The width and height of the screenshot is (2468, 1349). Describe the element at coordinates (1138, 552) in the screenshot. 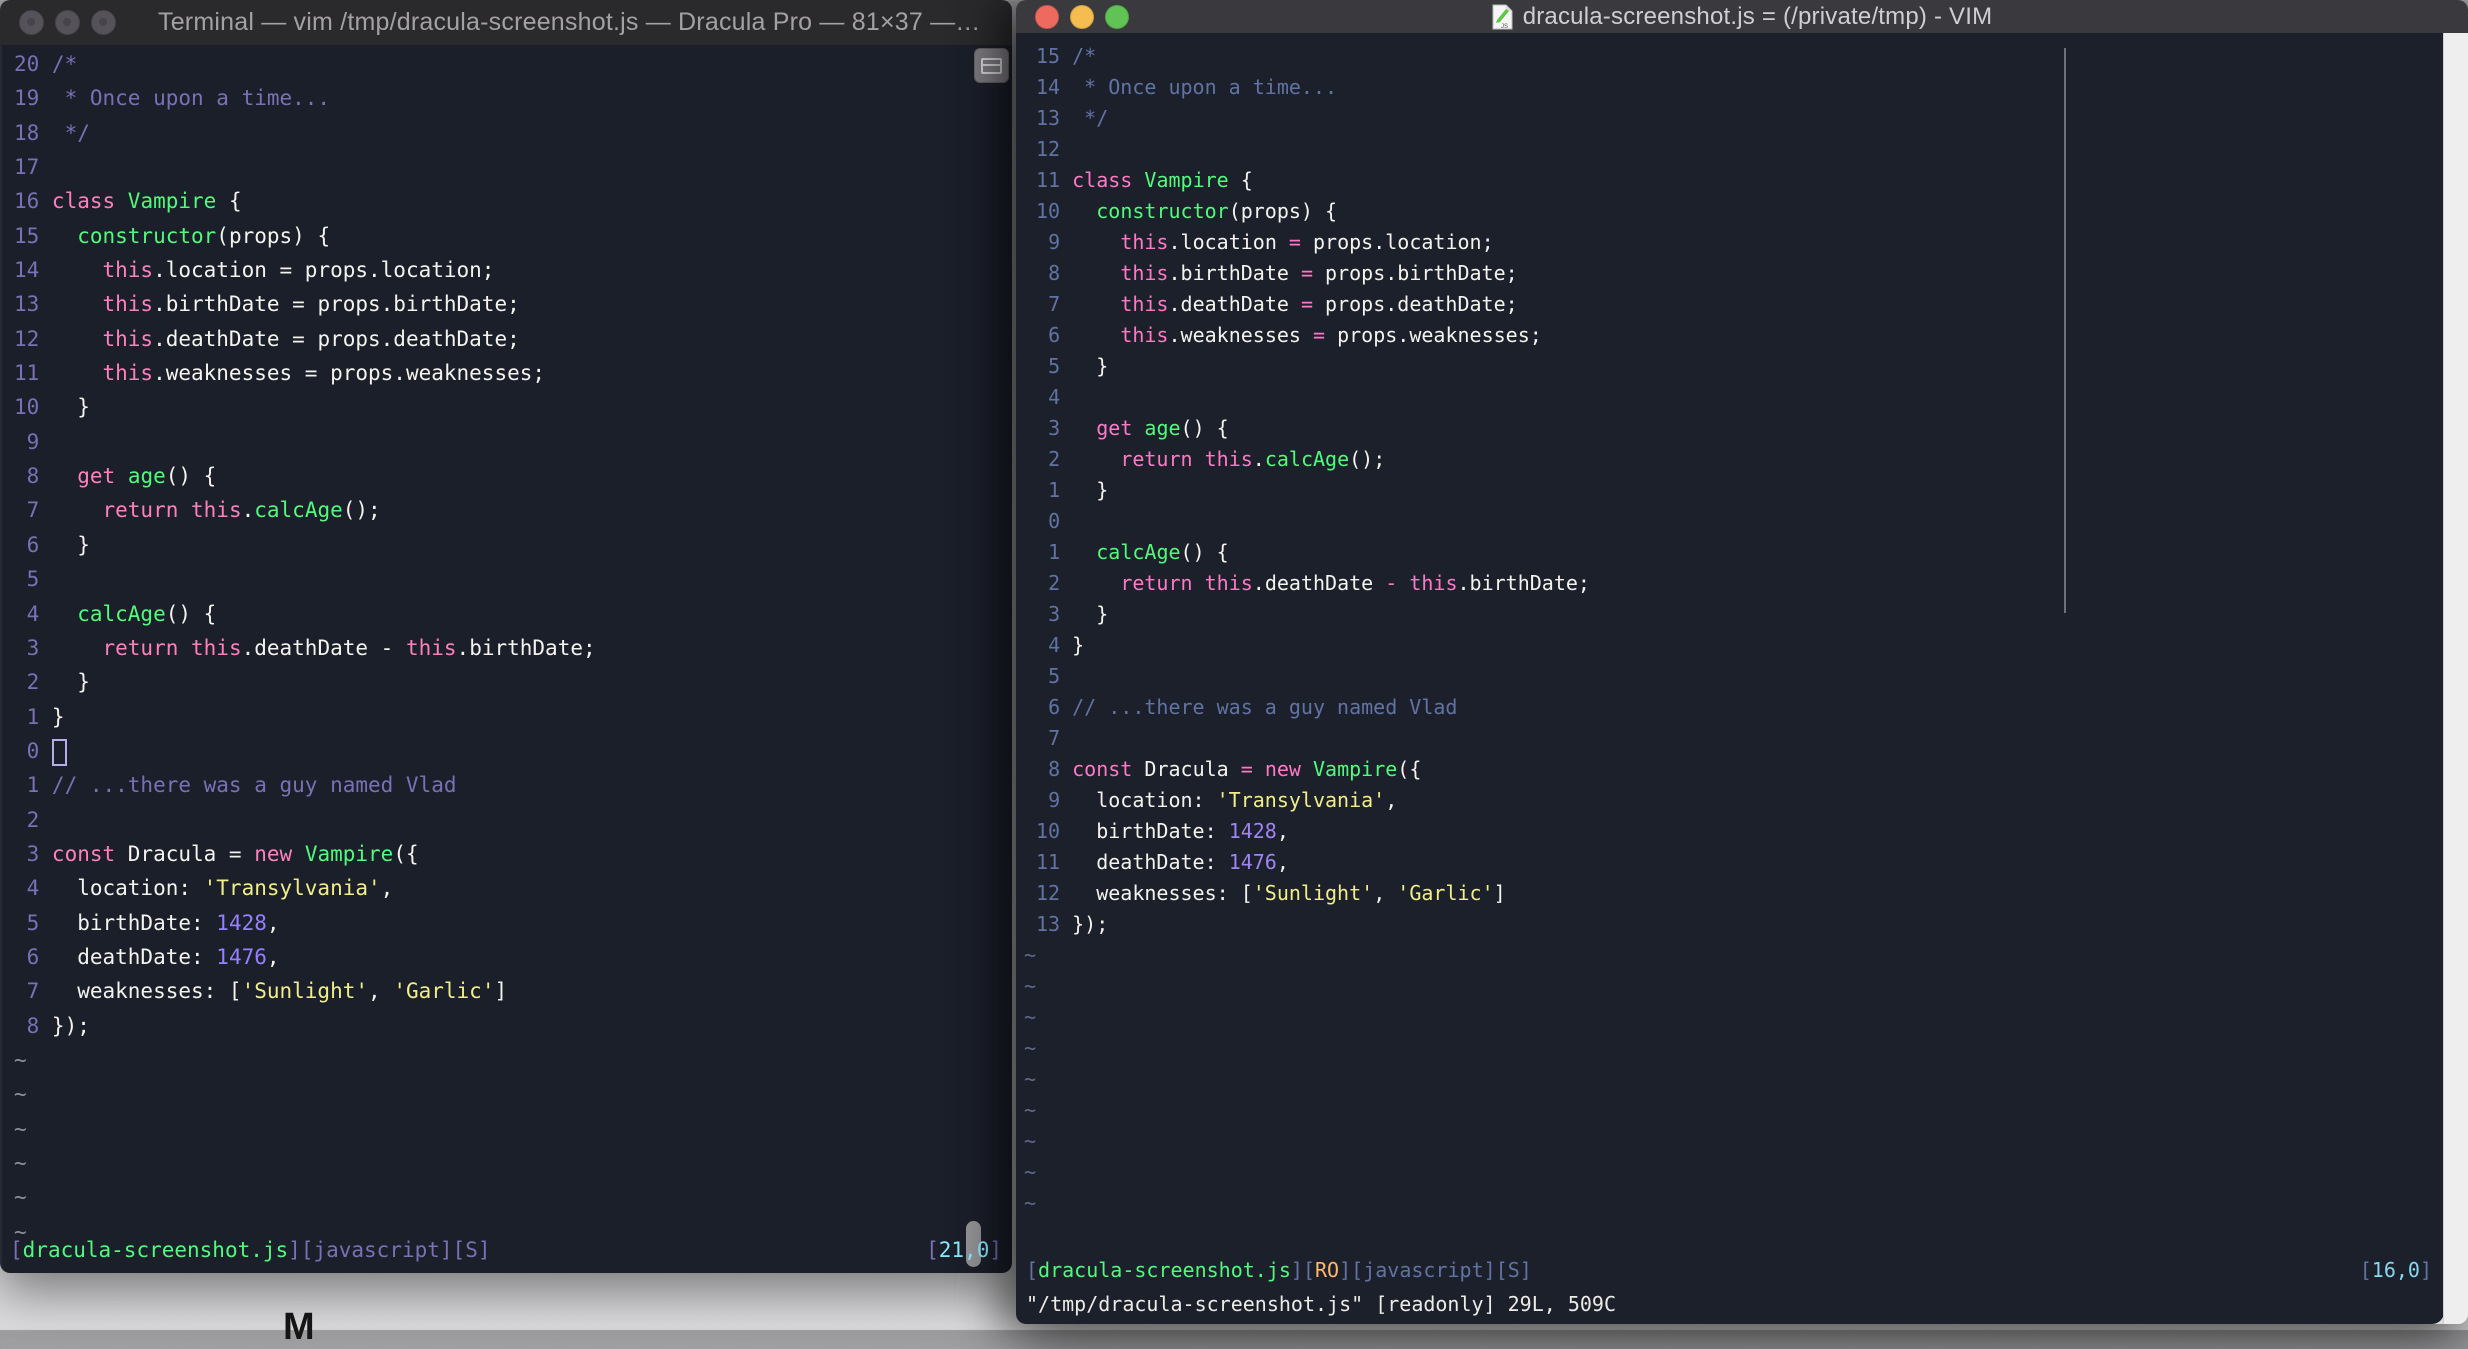

I see `code-token: calcAge` at that location.